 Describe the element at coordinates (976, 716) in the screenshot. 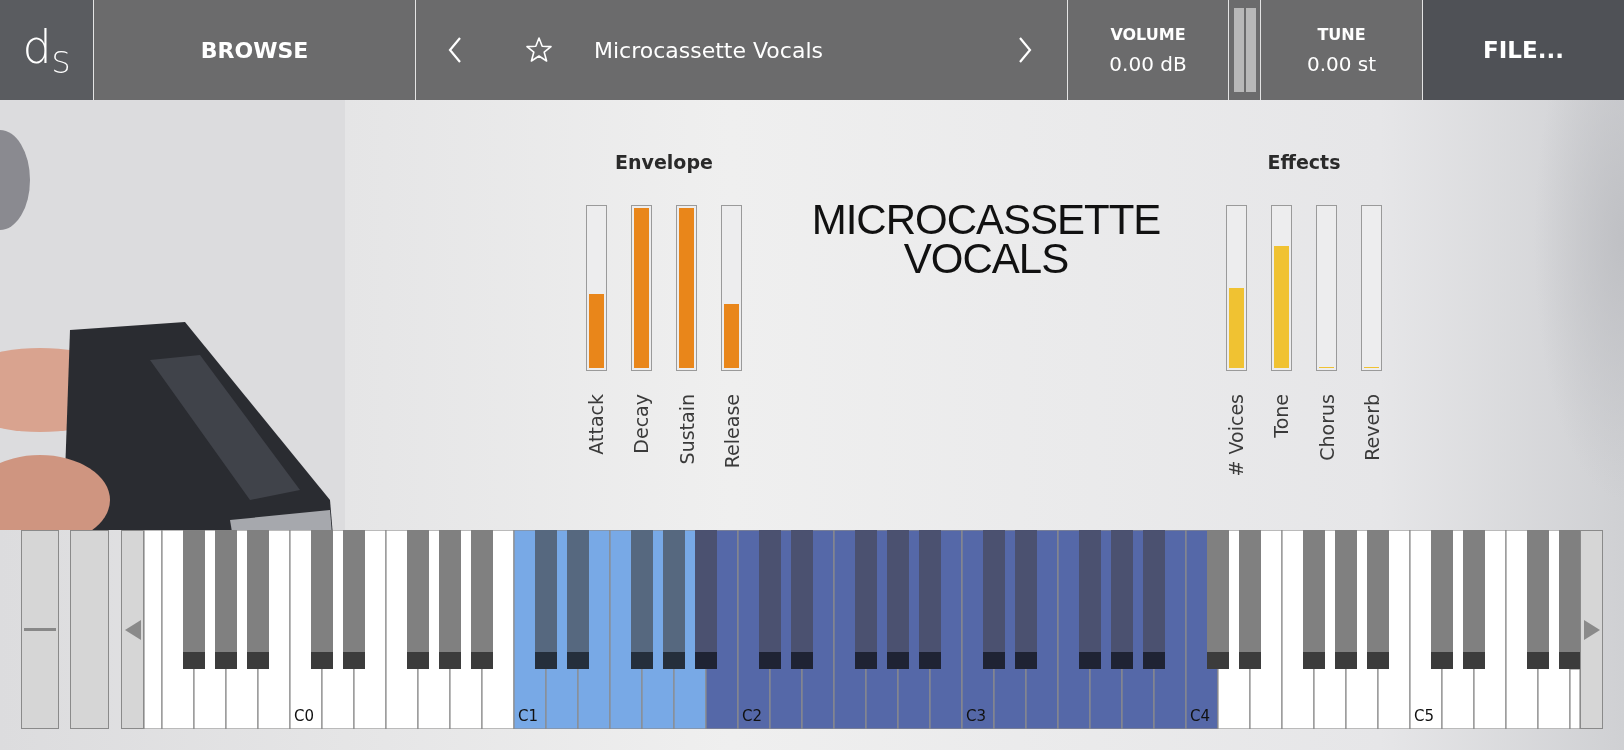

I see `key-label: C3` at that location.